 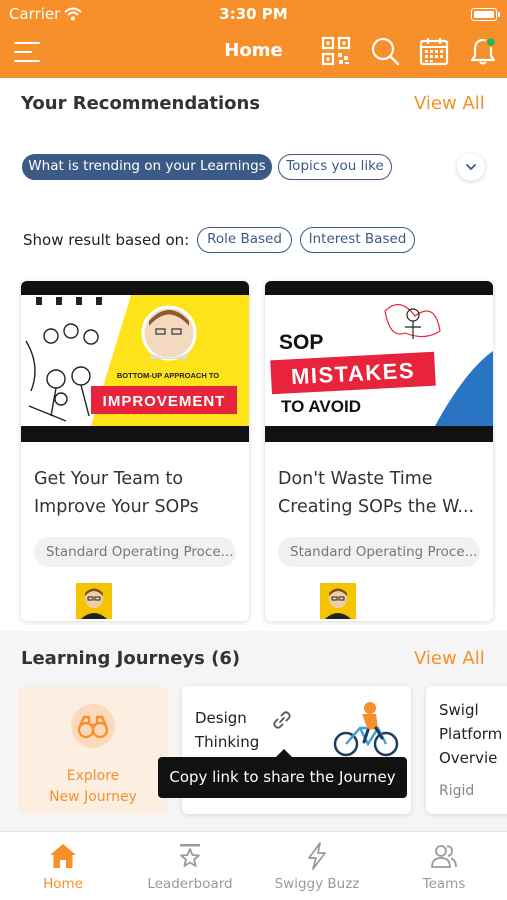 What do you see at coordinates (485, 14) in the screenshot?
I see `battery-icon` at bounding box center [485, 14].